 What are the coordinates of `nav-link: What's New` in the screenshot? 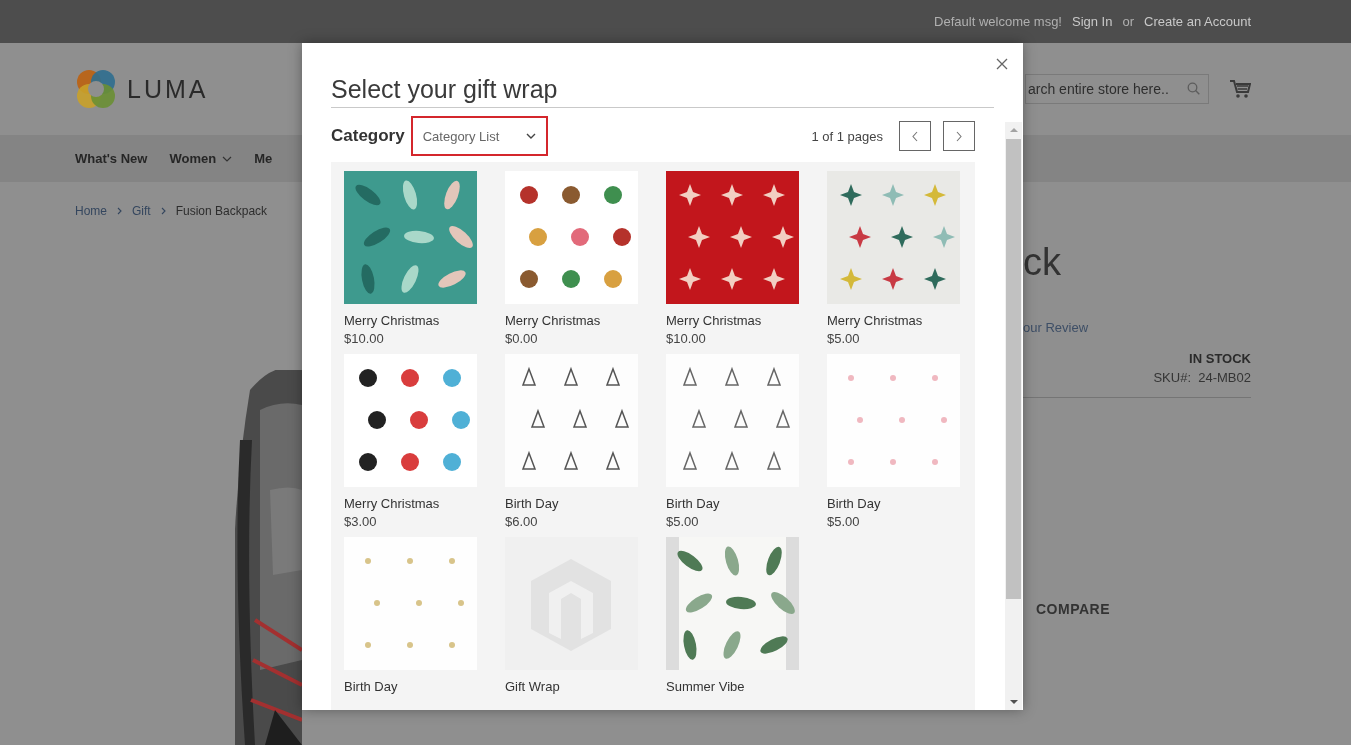 It's located at (111, 158).